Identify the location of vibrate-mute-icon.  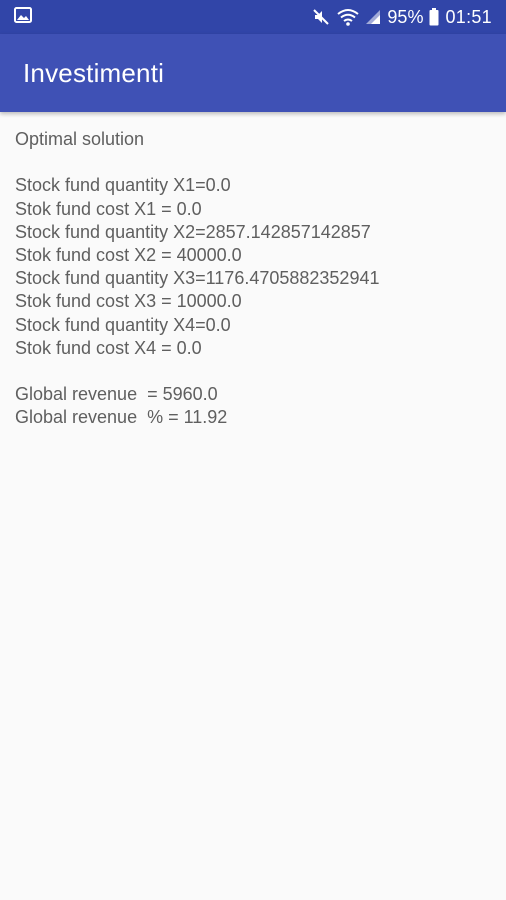
(321, 17).